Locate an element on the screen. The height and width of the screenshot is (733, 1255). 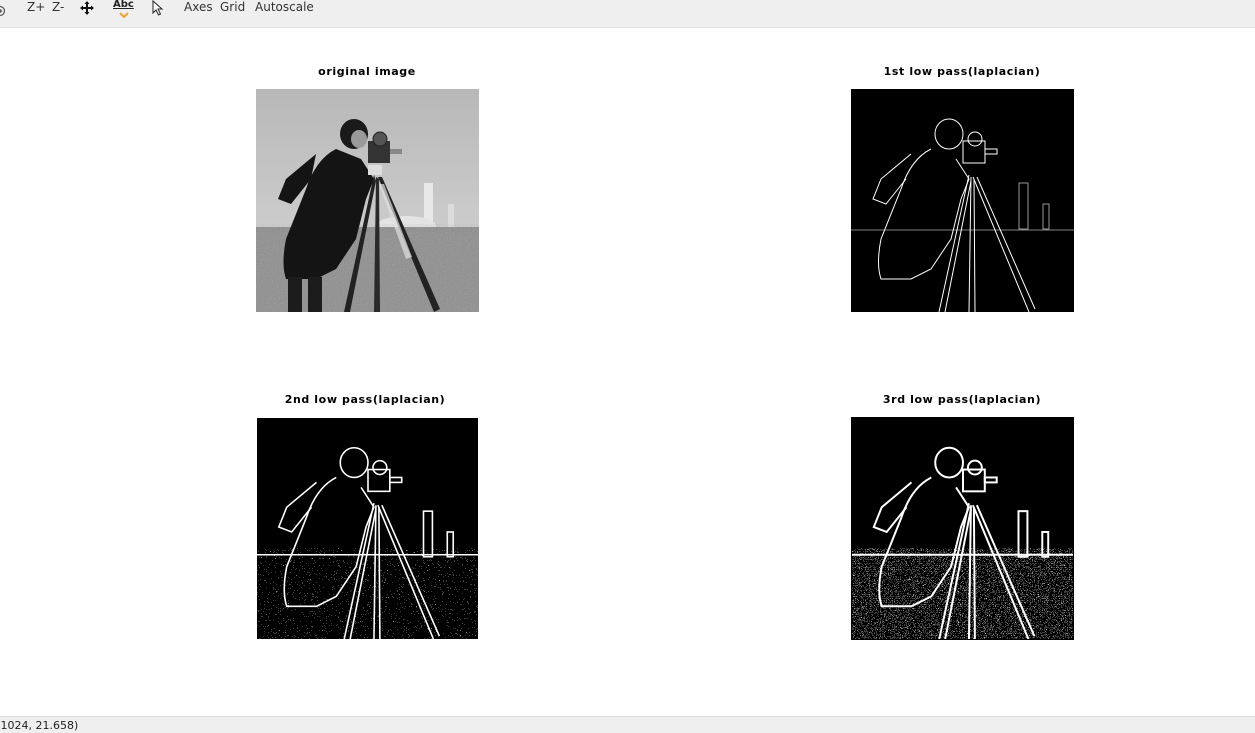
cursor-coordinates: .1024, 21.658) is located at coordinates (39, 725).